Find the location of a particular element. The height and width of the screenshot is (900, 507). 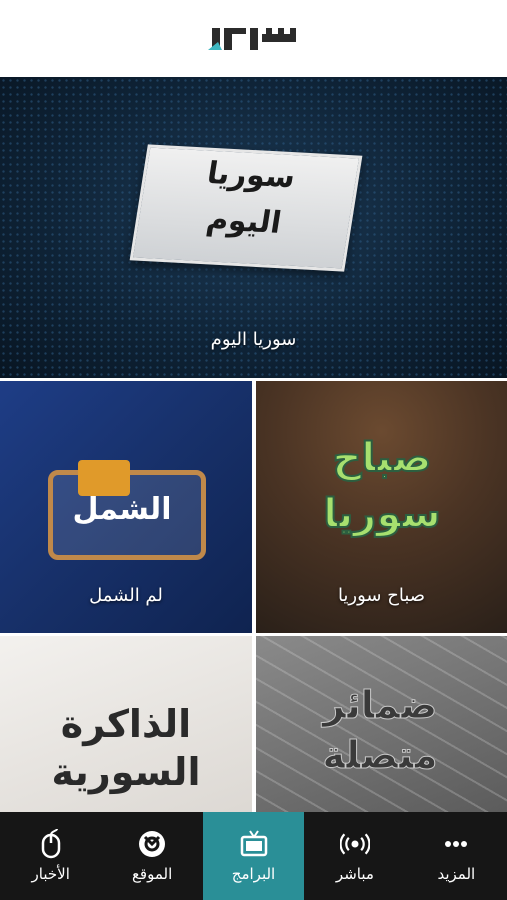

tab-programs: البرامج is located at coordinates (253, 856).